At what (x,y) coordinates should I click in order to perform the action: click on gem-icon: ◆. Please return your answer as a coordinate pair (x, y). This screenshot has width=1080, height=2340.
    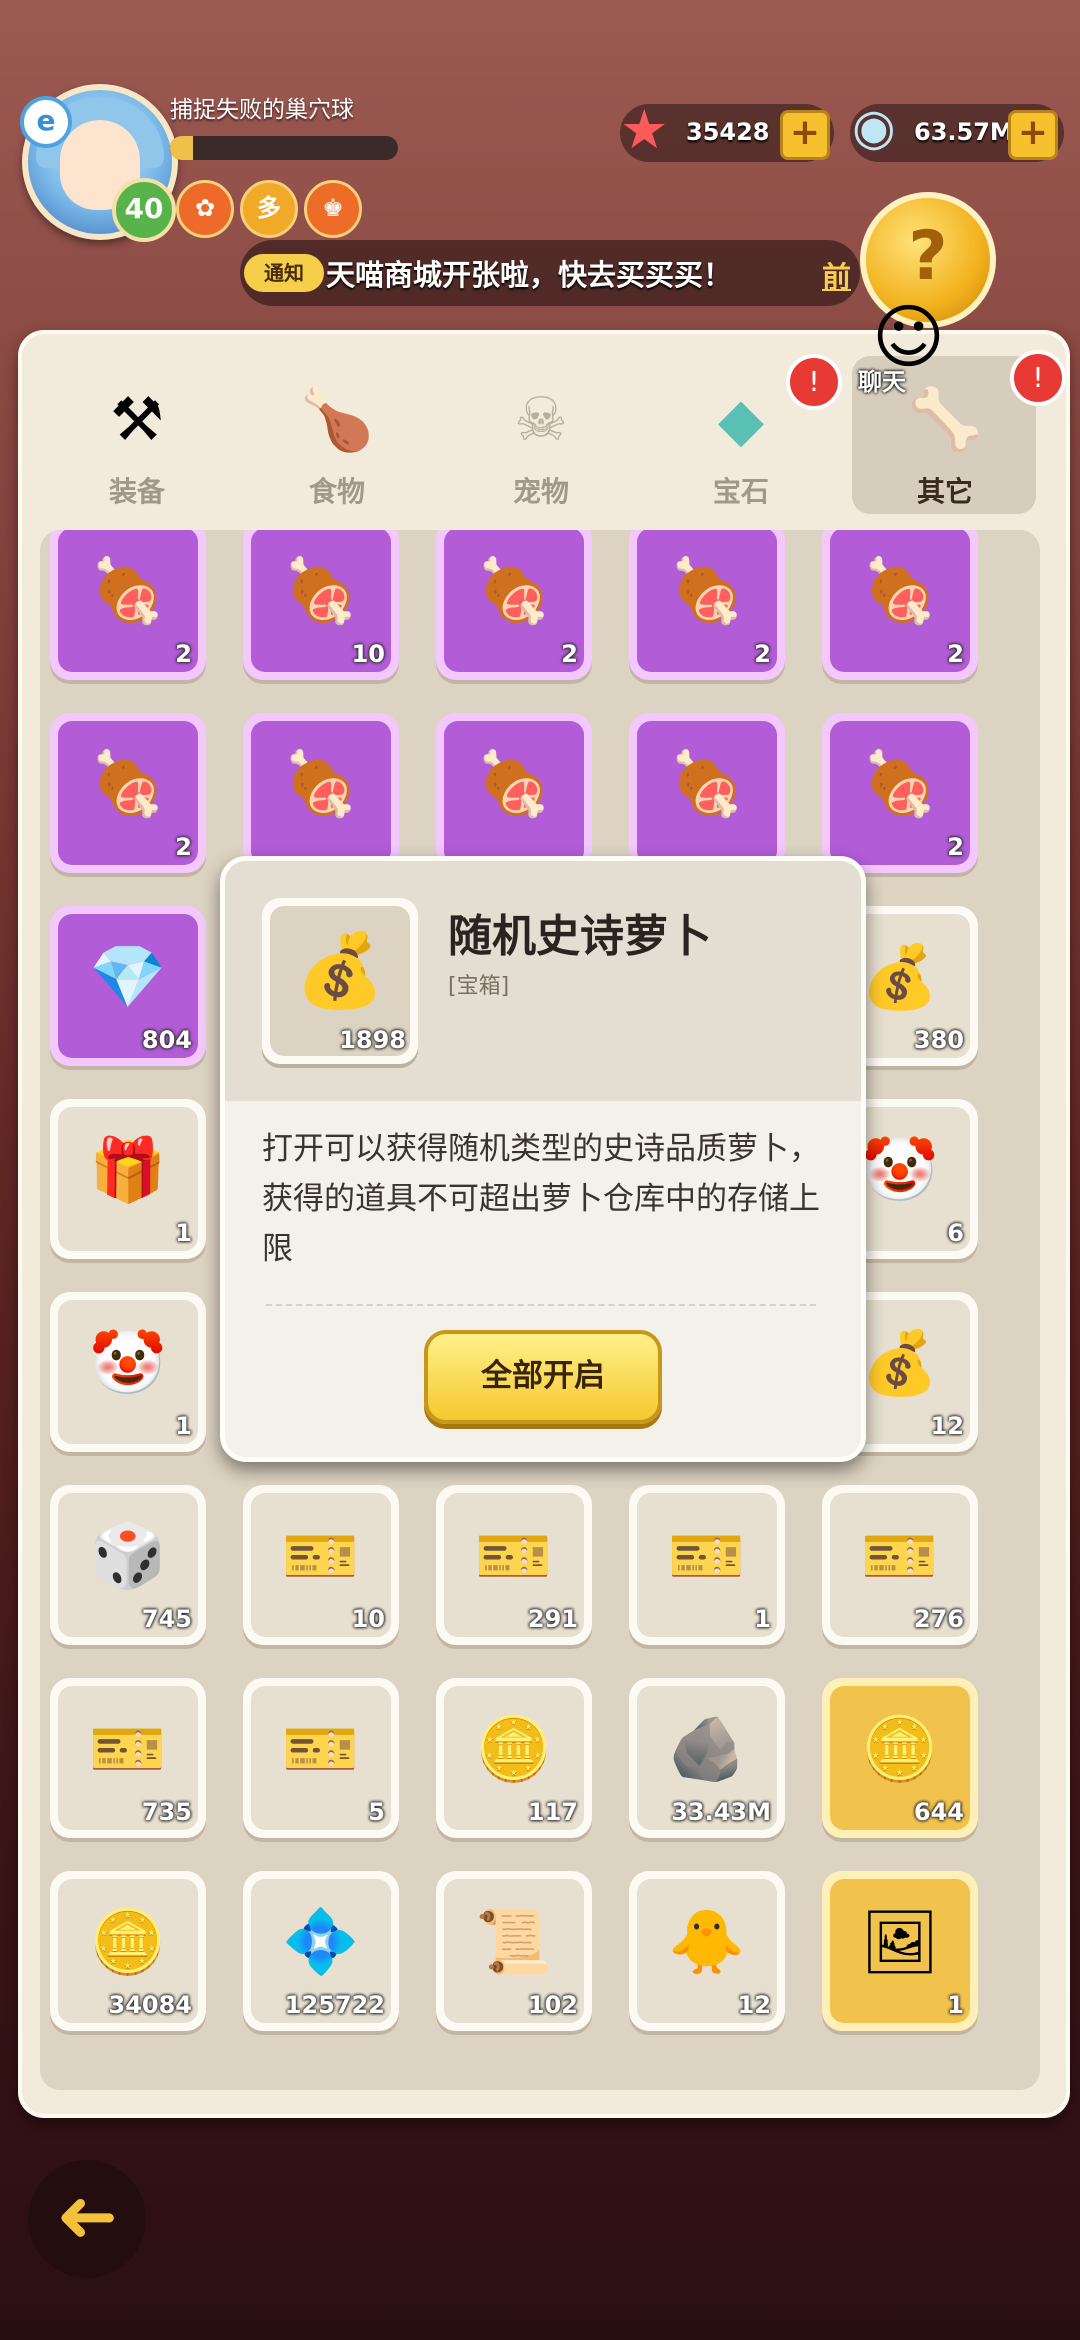
    Looking at the image, I should click on (741, 420).